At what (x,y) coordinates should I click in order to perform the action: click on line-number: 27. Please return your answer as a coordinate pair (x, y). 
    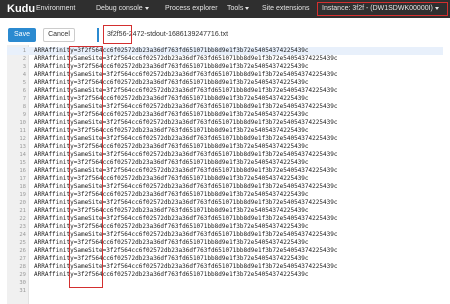
    Looking at the image, I should click on (22, 259).